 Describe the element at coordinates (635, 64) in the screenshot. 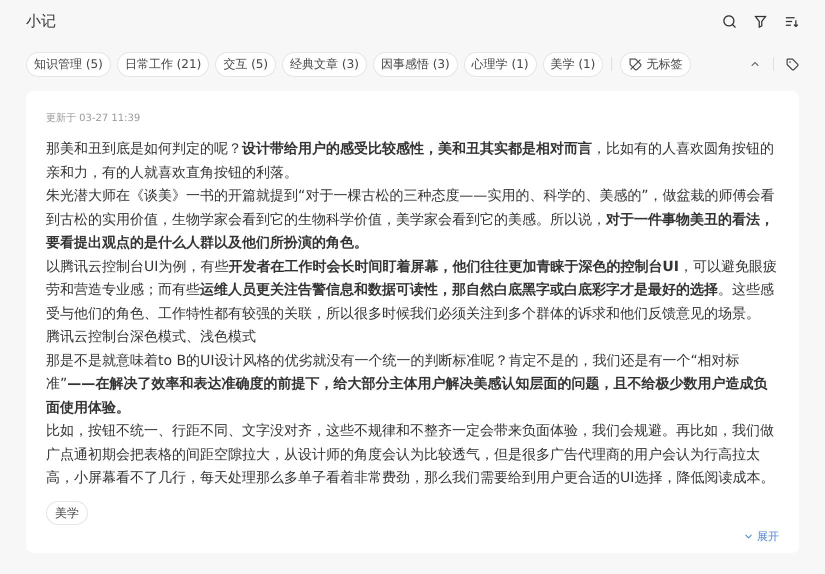

I see `tag-off-icon` at that location.